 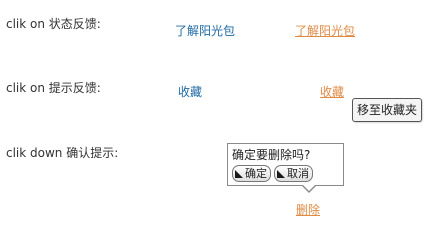 What do you see at coordinates (332, 91) in the screenshot?
I see `favorite-link-hover: 收藏` at bounding box center [332, 91].